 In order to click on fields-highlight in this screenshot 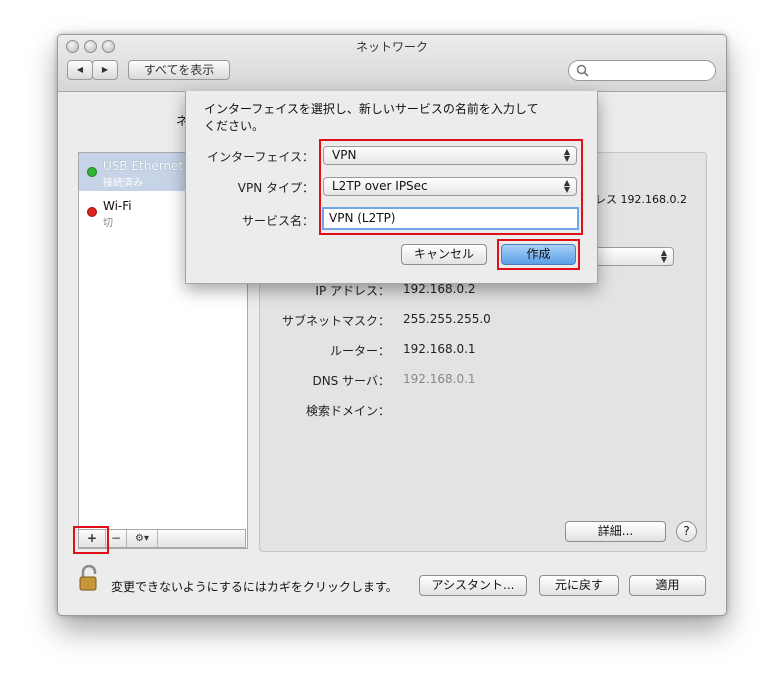, I will do `click(451, 187)`.